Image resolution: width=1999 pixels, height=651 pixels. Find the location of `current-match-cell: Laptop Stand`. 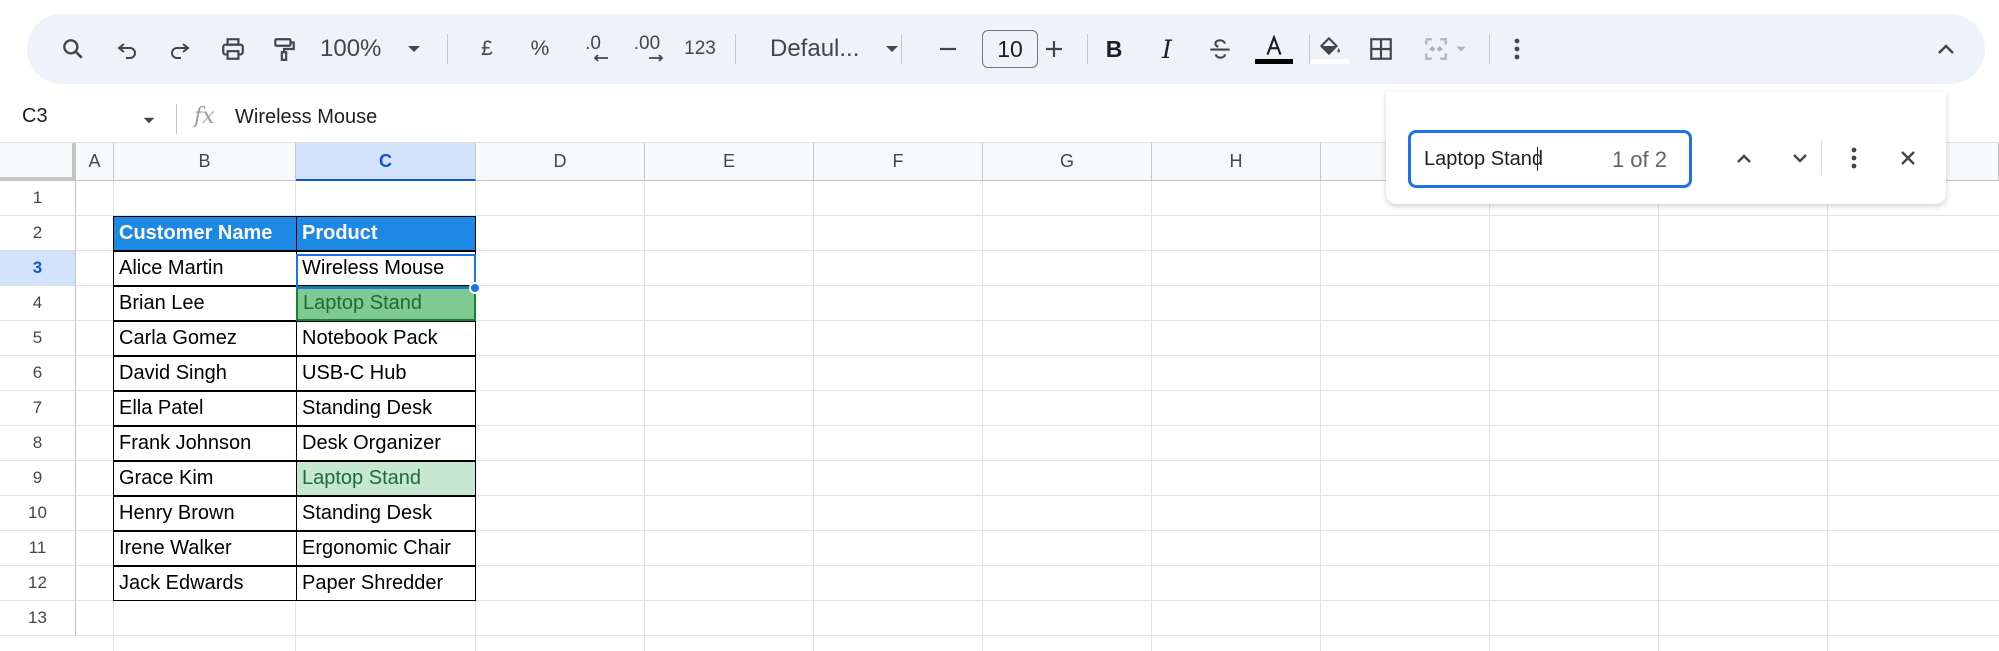

current-match-cell: Laptop Stand is located at coordinates (386, 303).